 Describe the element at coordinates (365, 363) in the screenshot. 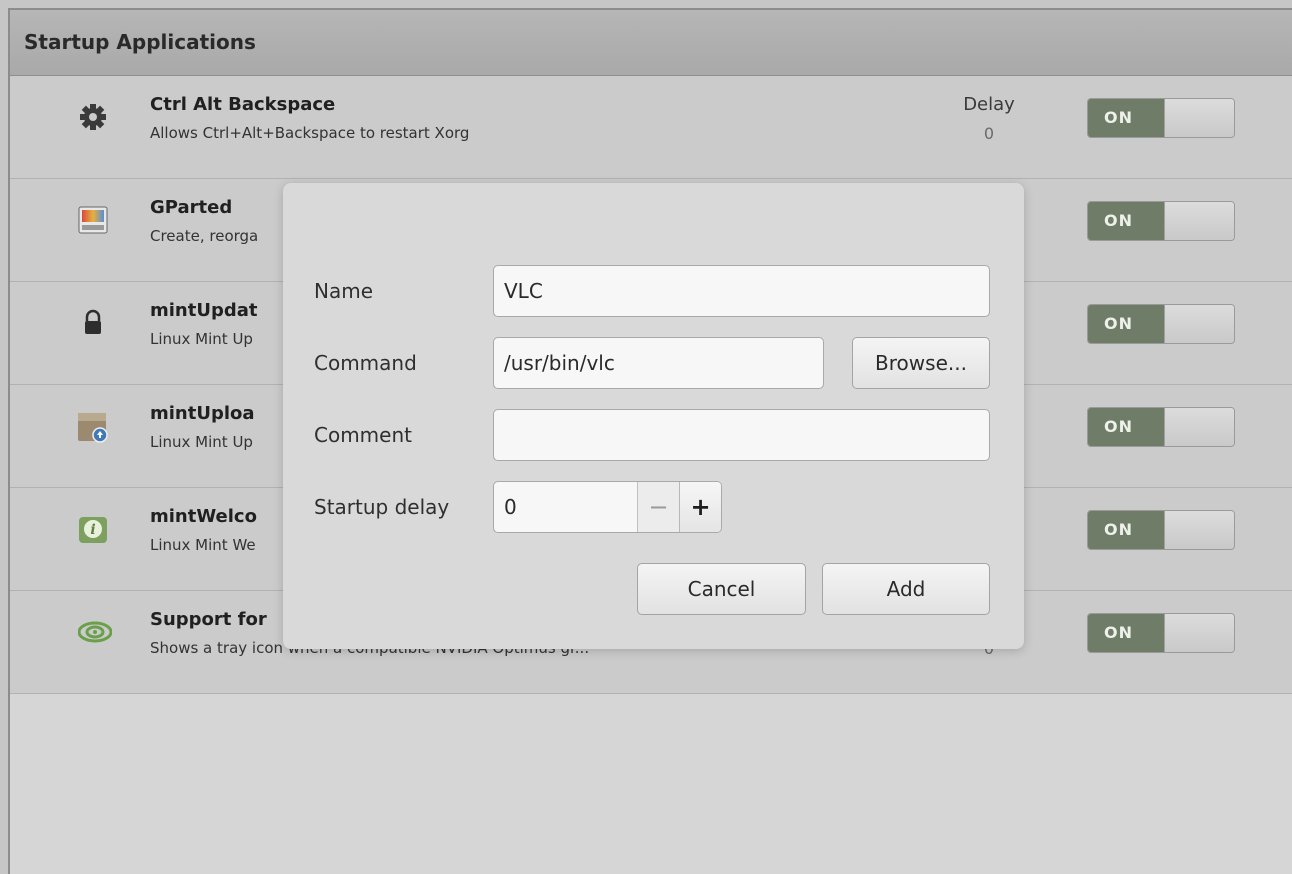

I see `command-label: Command` at that location.